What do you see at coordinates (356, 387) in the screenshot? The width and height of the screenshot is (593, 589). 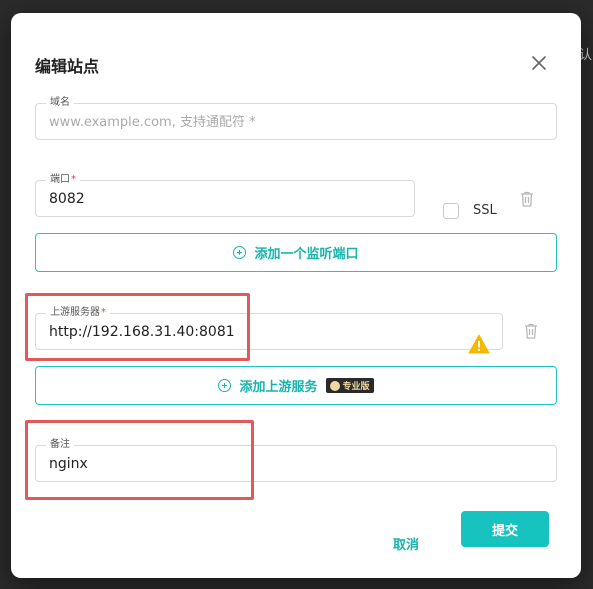 I see `pro-badge-label: 专业版` at bounding box center [356, 387].